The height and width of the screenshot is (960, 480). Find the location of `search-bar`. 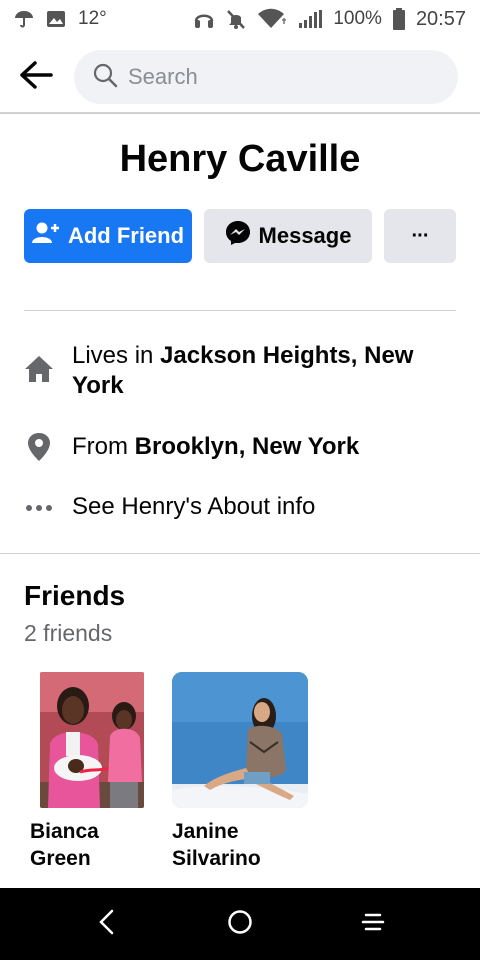

search-bar is located at coordinates (266, 77).